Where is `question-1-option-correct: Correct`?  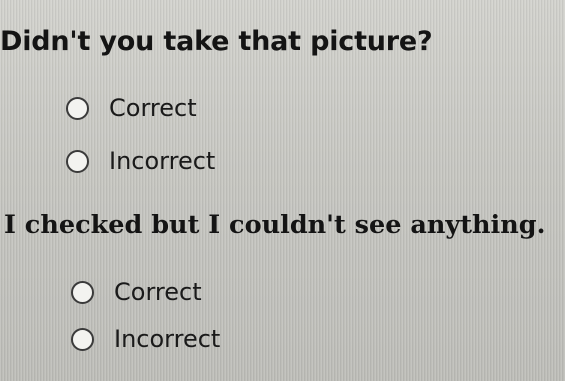
question-1-option-correct: Correct is located at coordinates (131, 108).